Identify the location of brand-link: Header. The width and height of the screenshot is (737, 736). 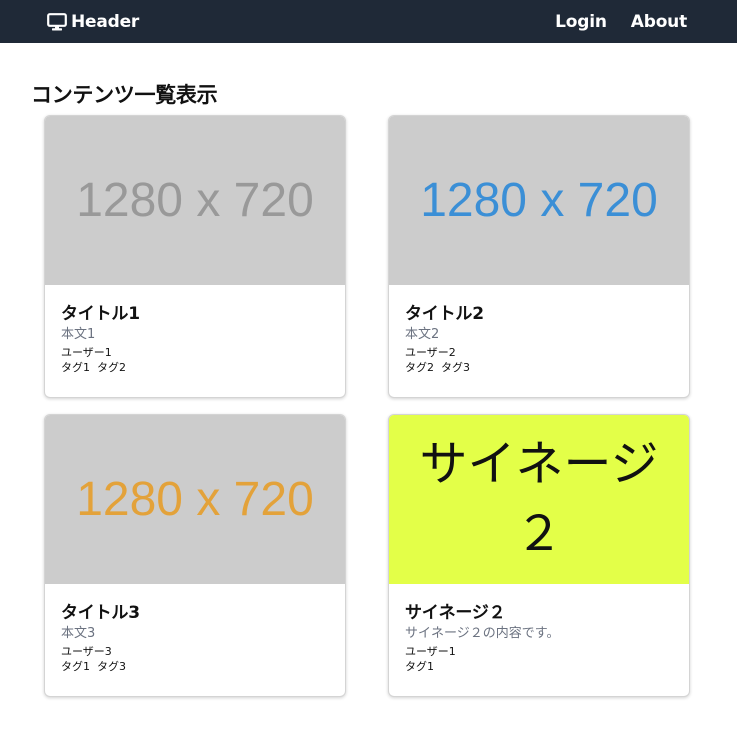
(93, 21).